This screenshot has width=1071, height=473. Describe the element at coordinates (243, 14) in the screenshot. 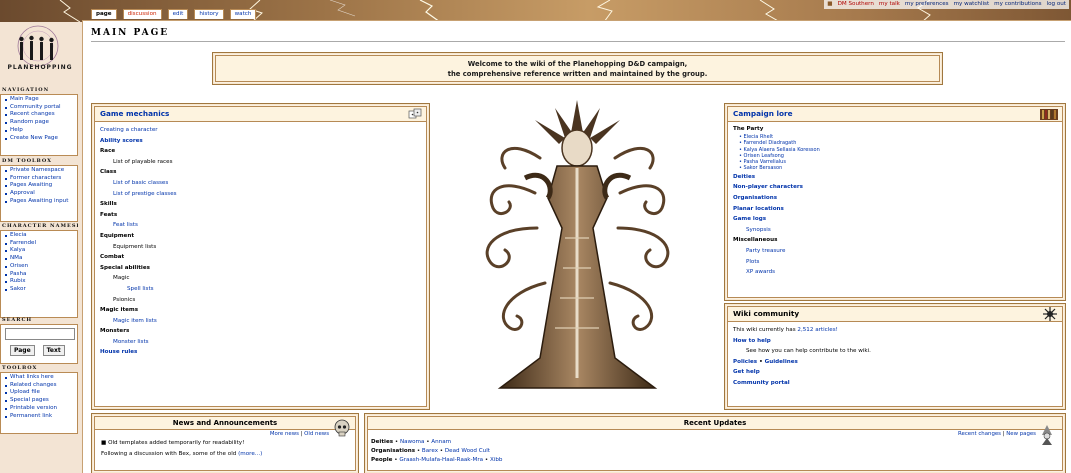

I see `tab-watch: watch` at that location.